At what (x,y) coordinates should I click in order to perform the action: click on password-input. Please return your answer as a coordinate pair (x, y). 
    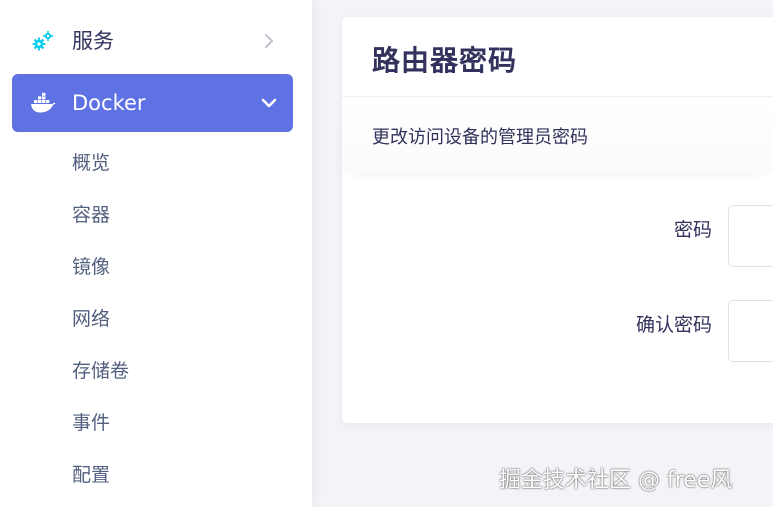
    Looking at the image, I should click on (750, 236).